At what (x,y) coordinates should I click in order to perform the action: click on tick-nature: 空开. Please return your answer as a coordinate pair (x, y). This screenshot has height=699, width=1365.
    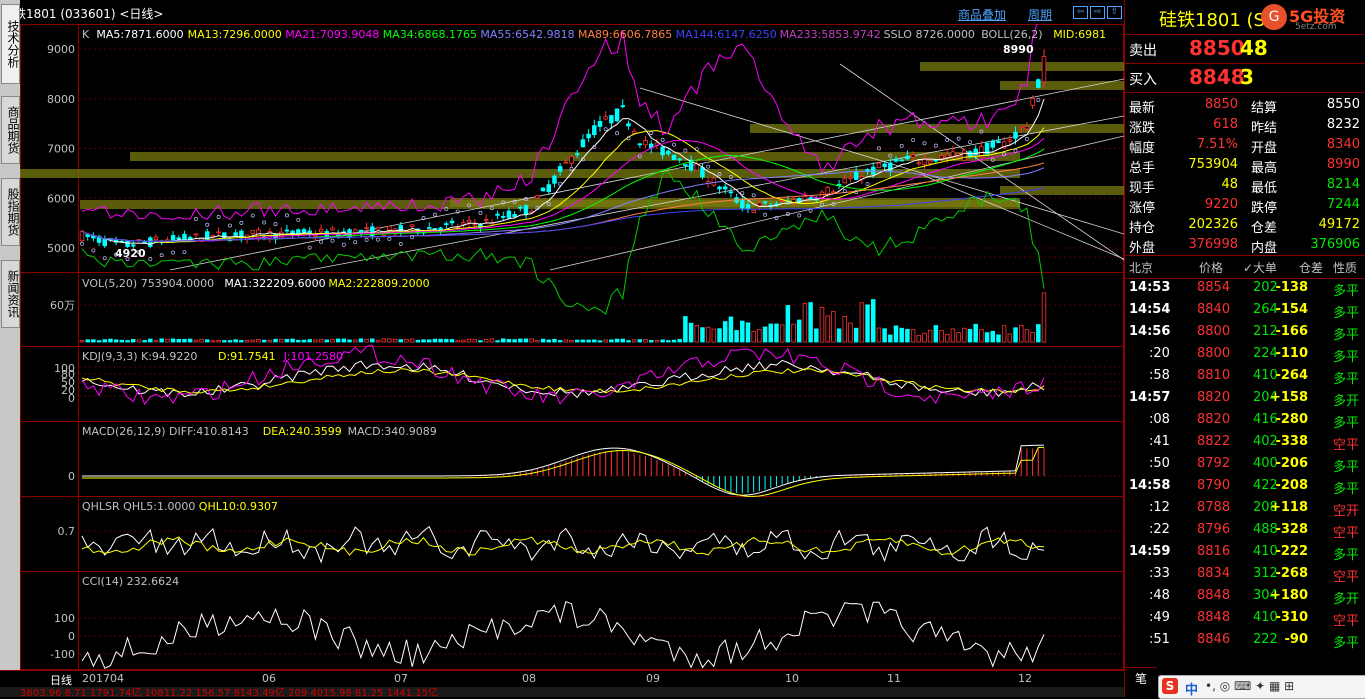
    Looking at the image, I should click on (1346, 511).